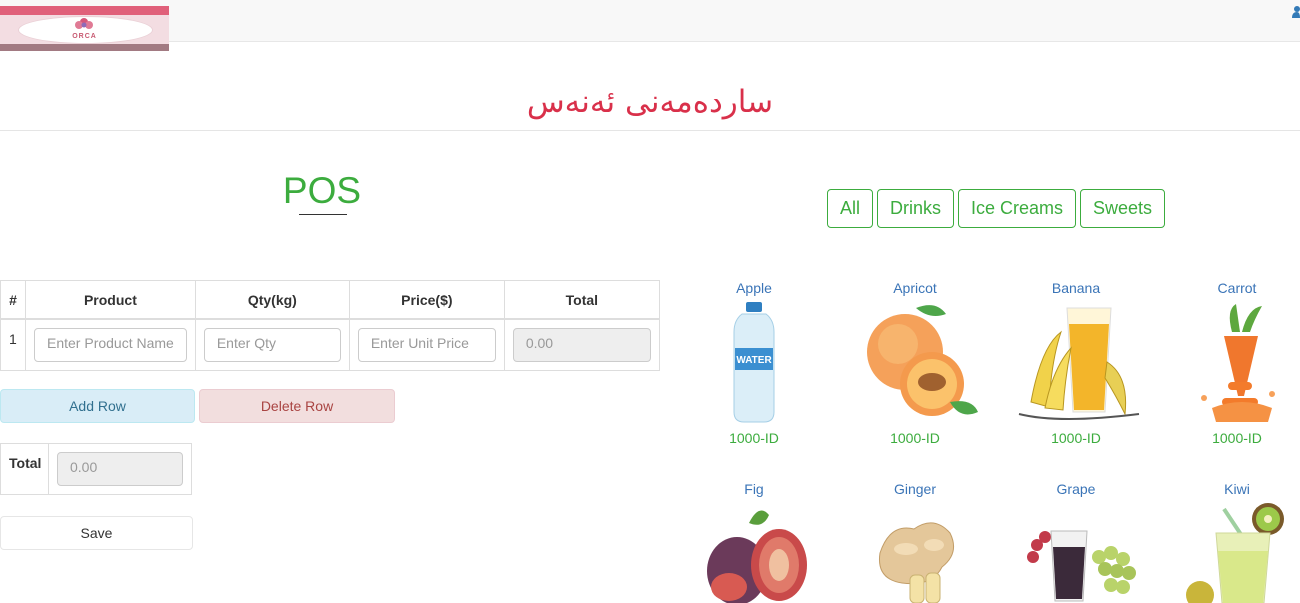 Image resolution: width=1300 pixels, height=603 pixels. What do you see at coordinates (754, 489) in the screenshot?
I see `product-name: Fig` at bounding box center [754, 489].